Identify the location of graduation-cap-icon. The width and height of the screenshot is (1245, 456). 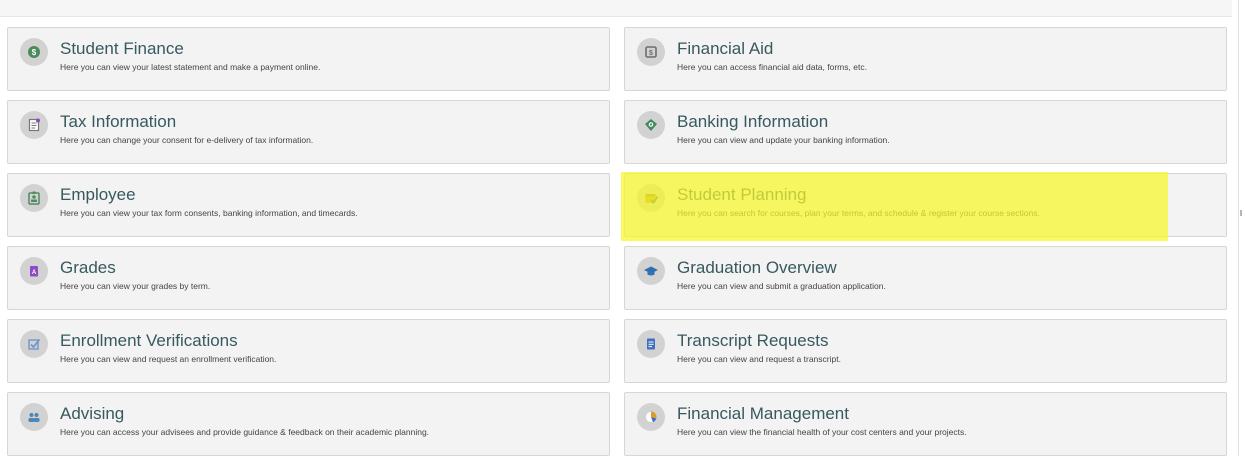
(651, 271).